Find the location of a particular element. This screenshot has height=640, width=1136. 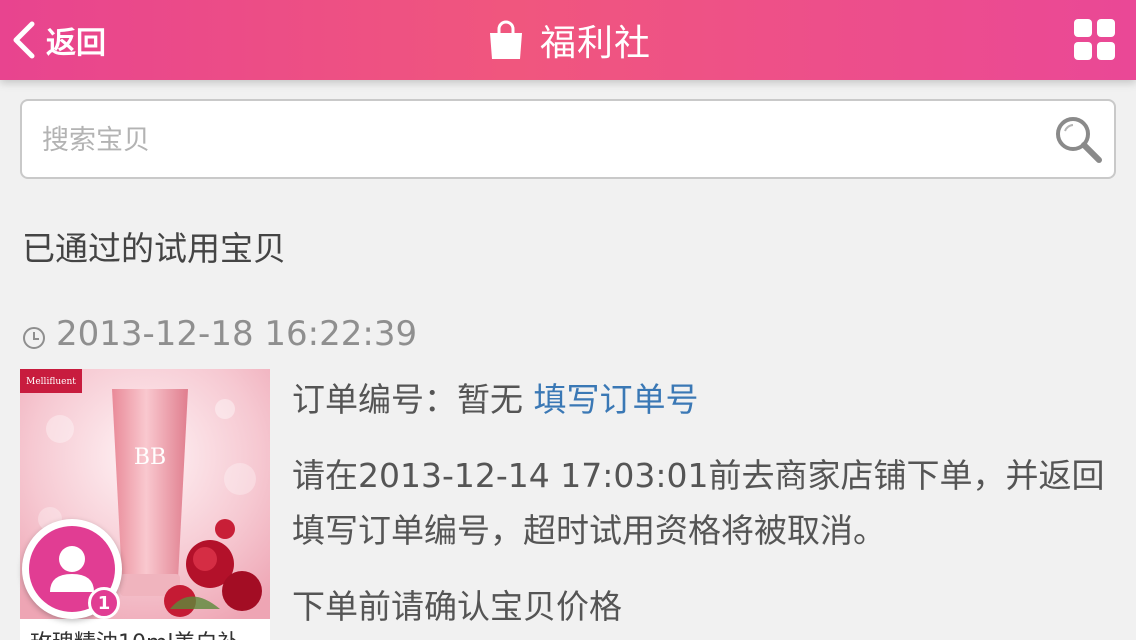

back-button: 返回 is located at coordinates (57, 40).